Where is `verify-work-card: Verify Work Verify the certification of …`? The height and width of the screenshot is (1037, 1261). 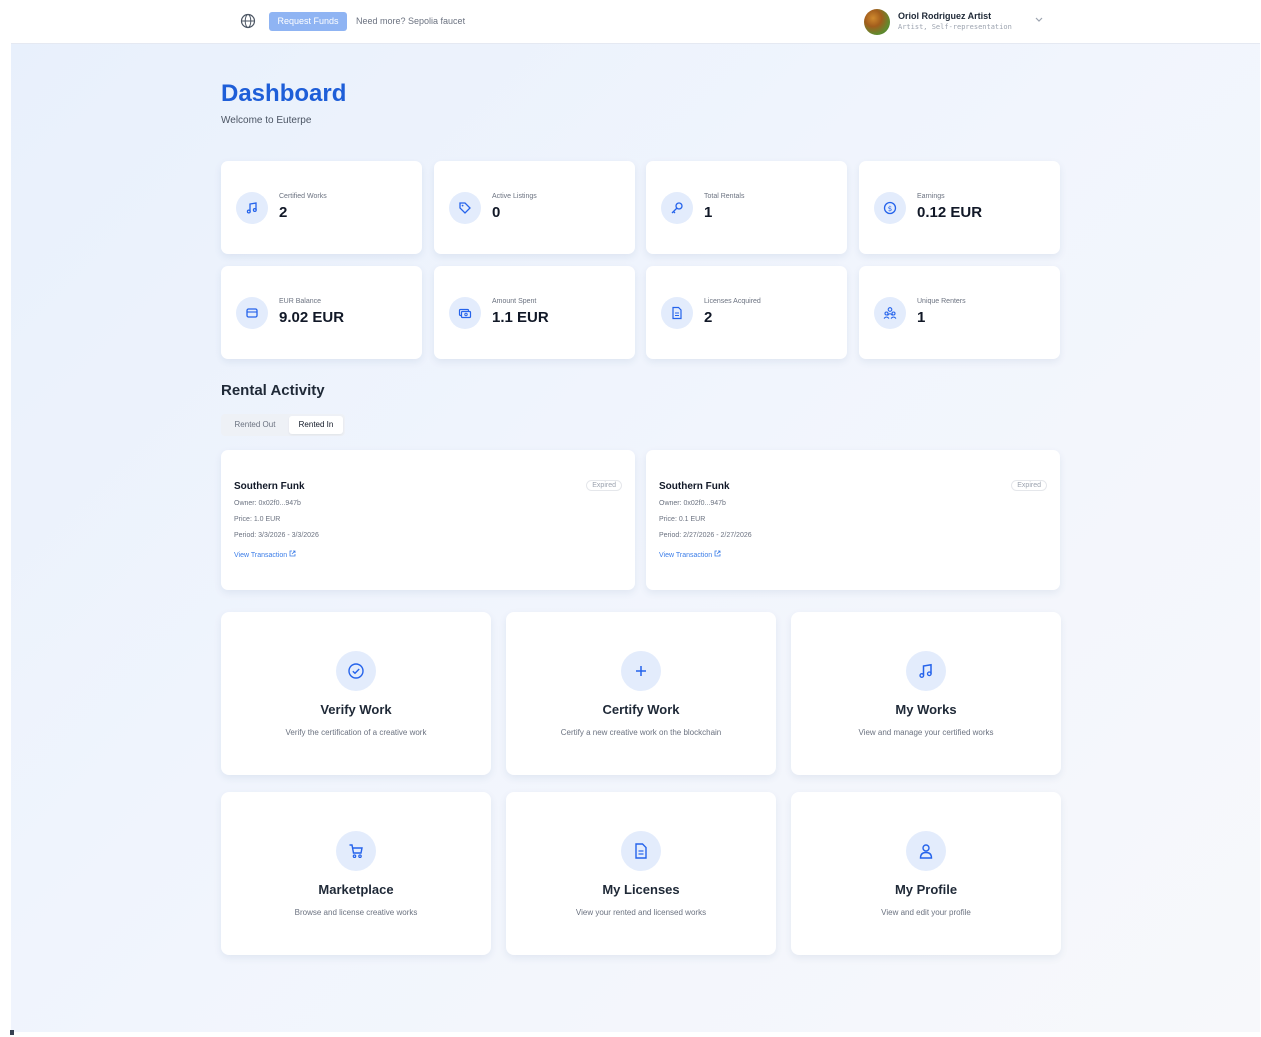
verify-work-card: Verify Work Verify the certification of … is located at coordinates (356, 693).